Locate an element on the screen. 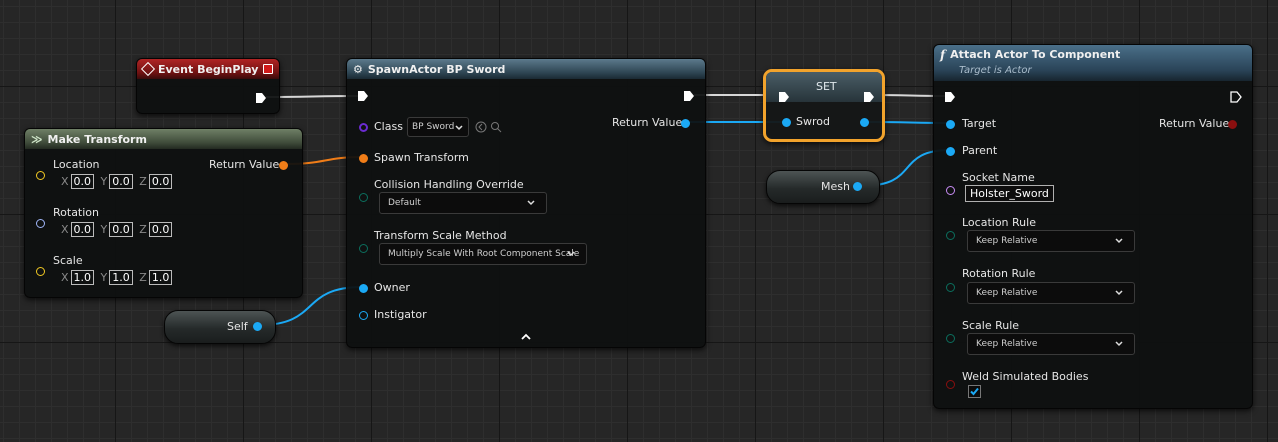  rotation-fields: X 0.0 Y 0.0 Z 0.0 is located at coordinates (118, 229).